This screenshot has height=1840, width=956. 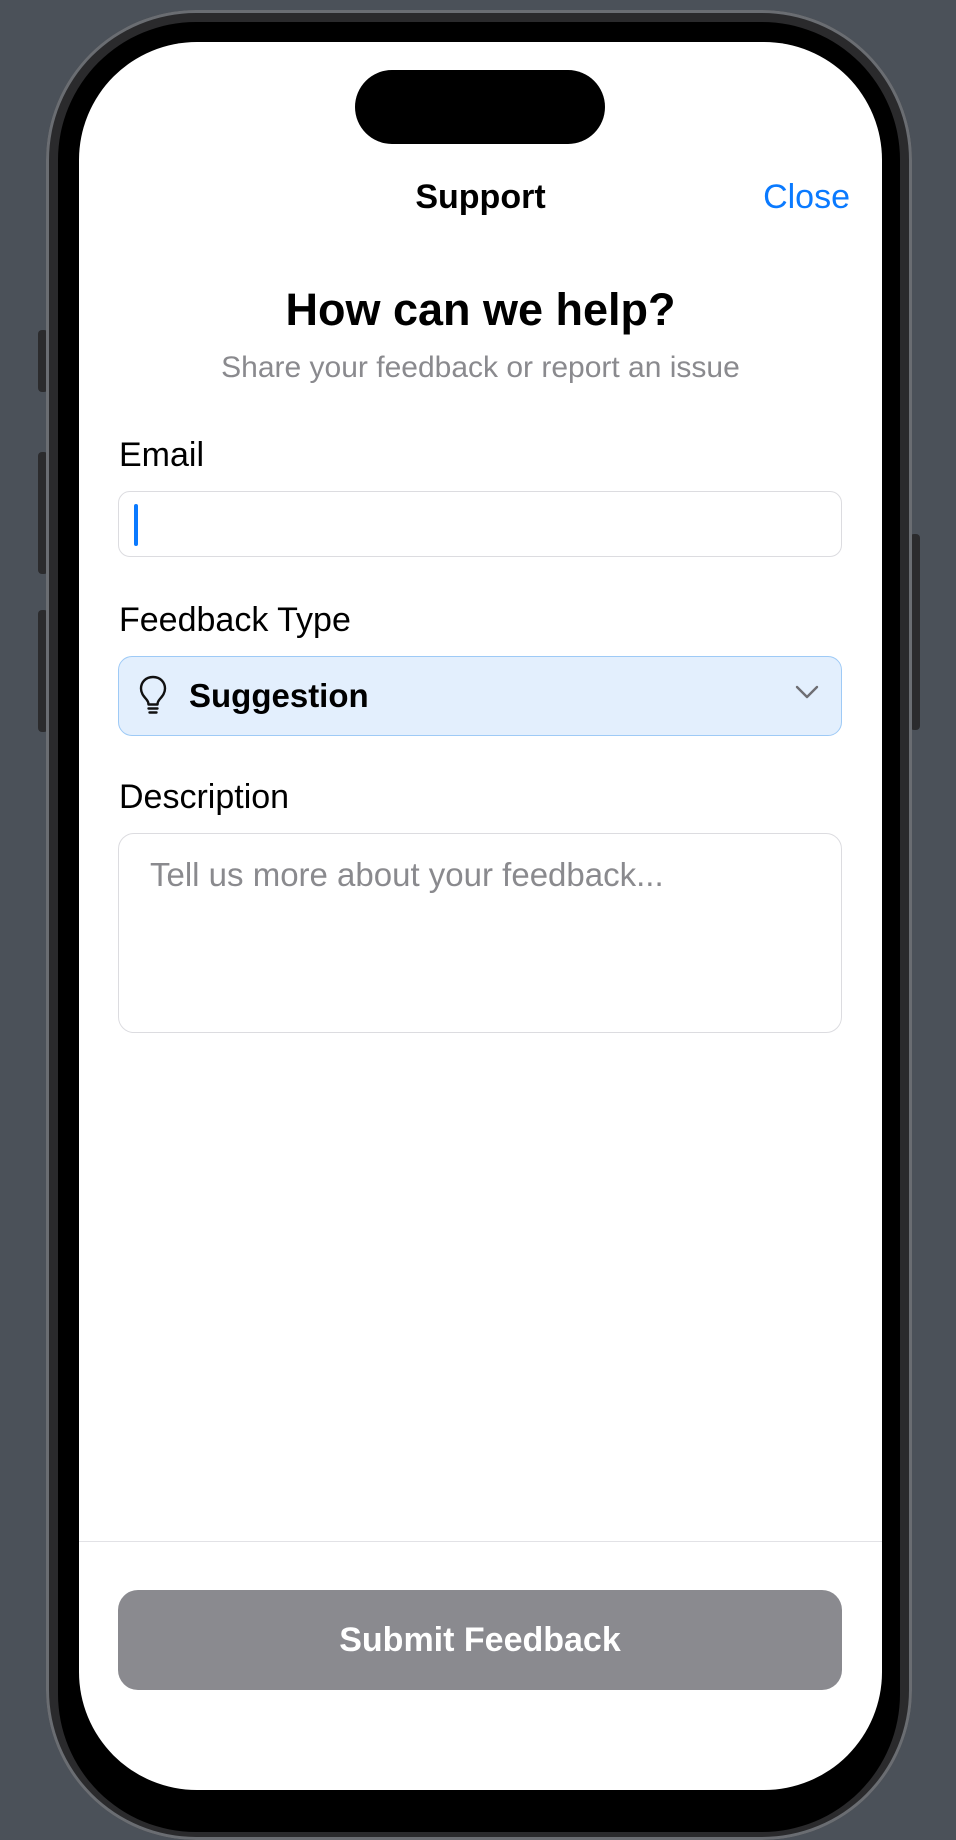 I want to click on submit-feedback-button: Submit Feedback, so click(x=480, y=1640).